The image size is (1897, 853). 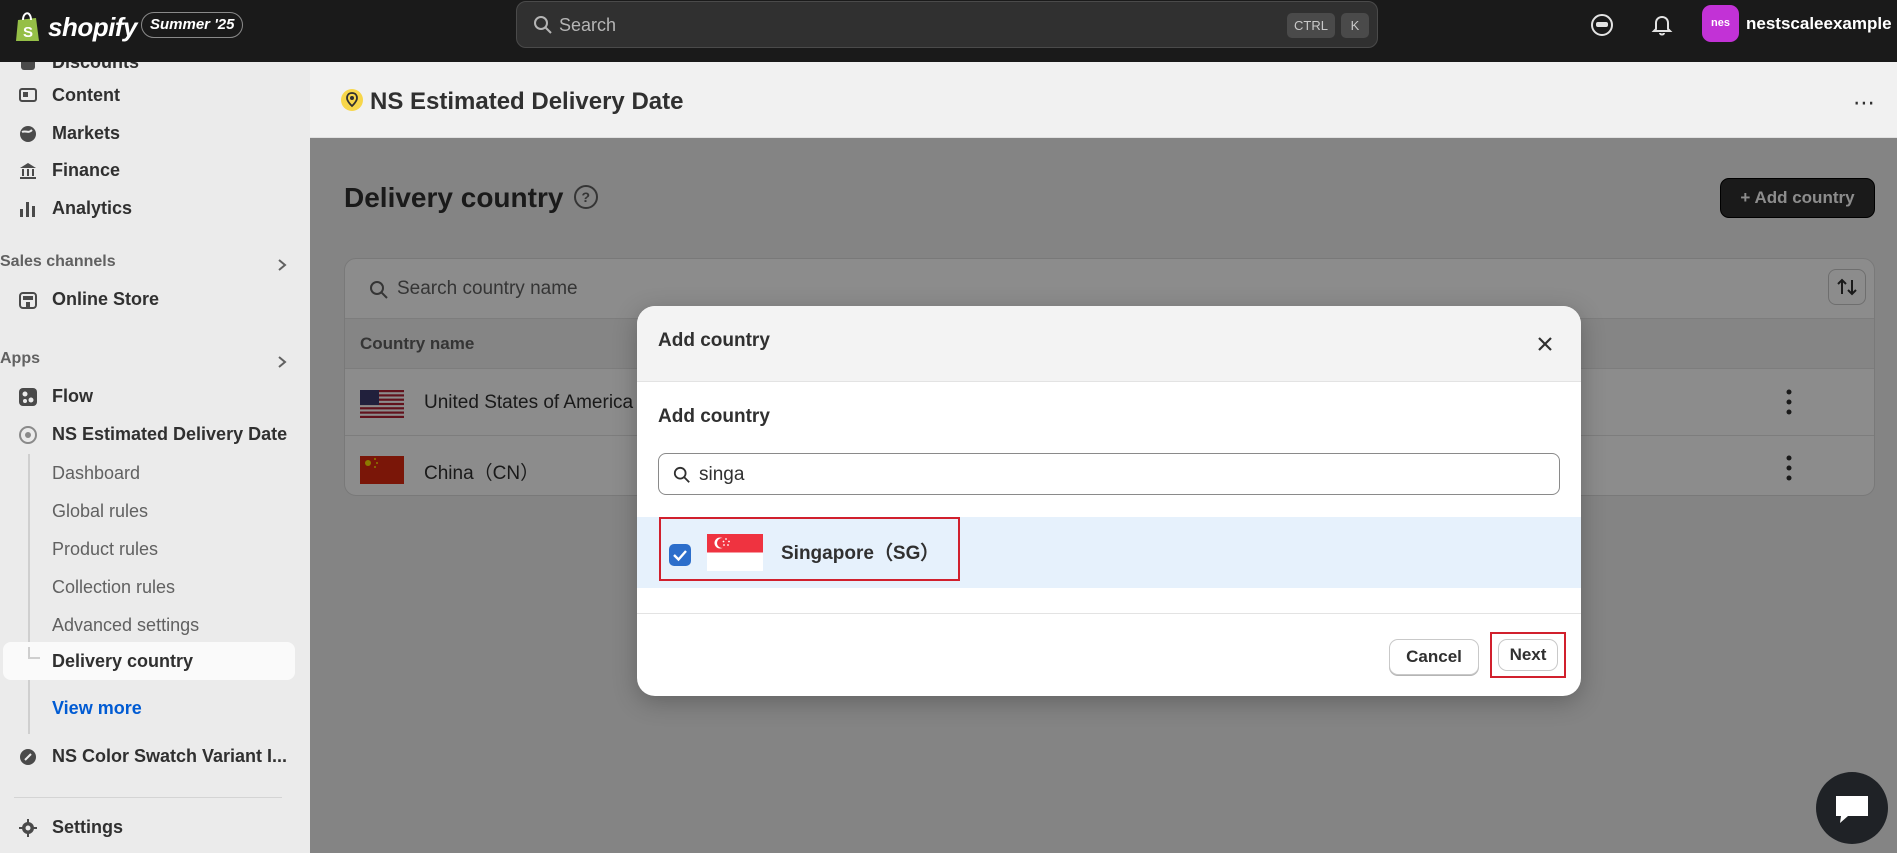 I want to click on shortcut-k: K, so click(x=1355, y=25).